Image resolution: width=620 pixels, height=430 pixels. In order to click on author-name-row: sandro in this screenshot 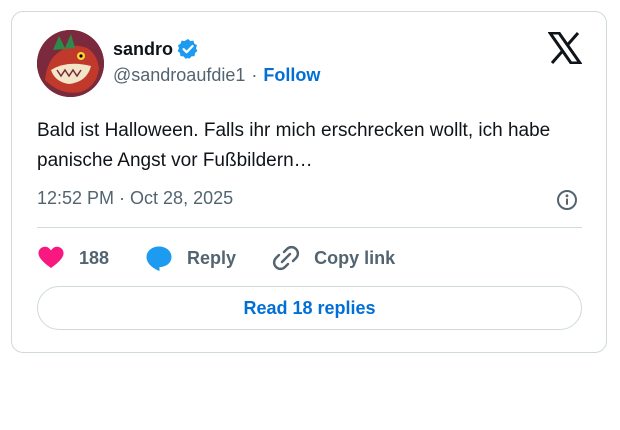, I will do `click(156, 49)`.